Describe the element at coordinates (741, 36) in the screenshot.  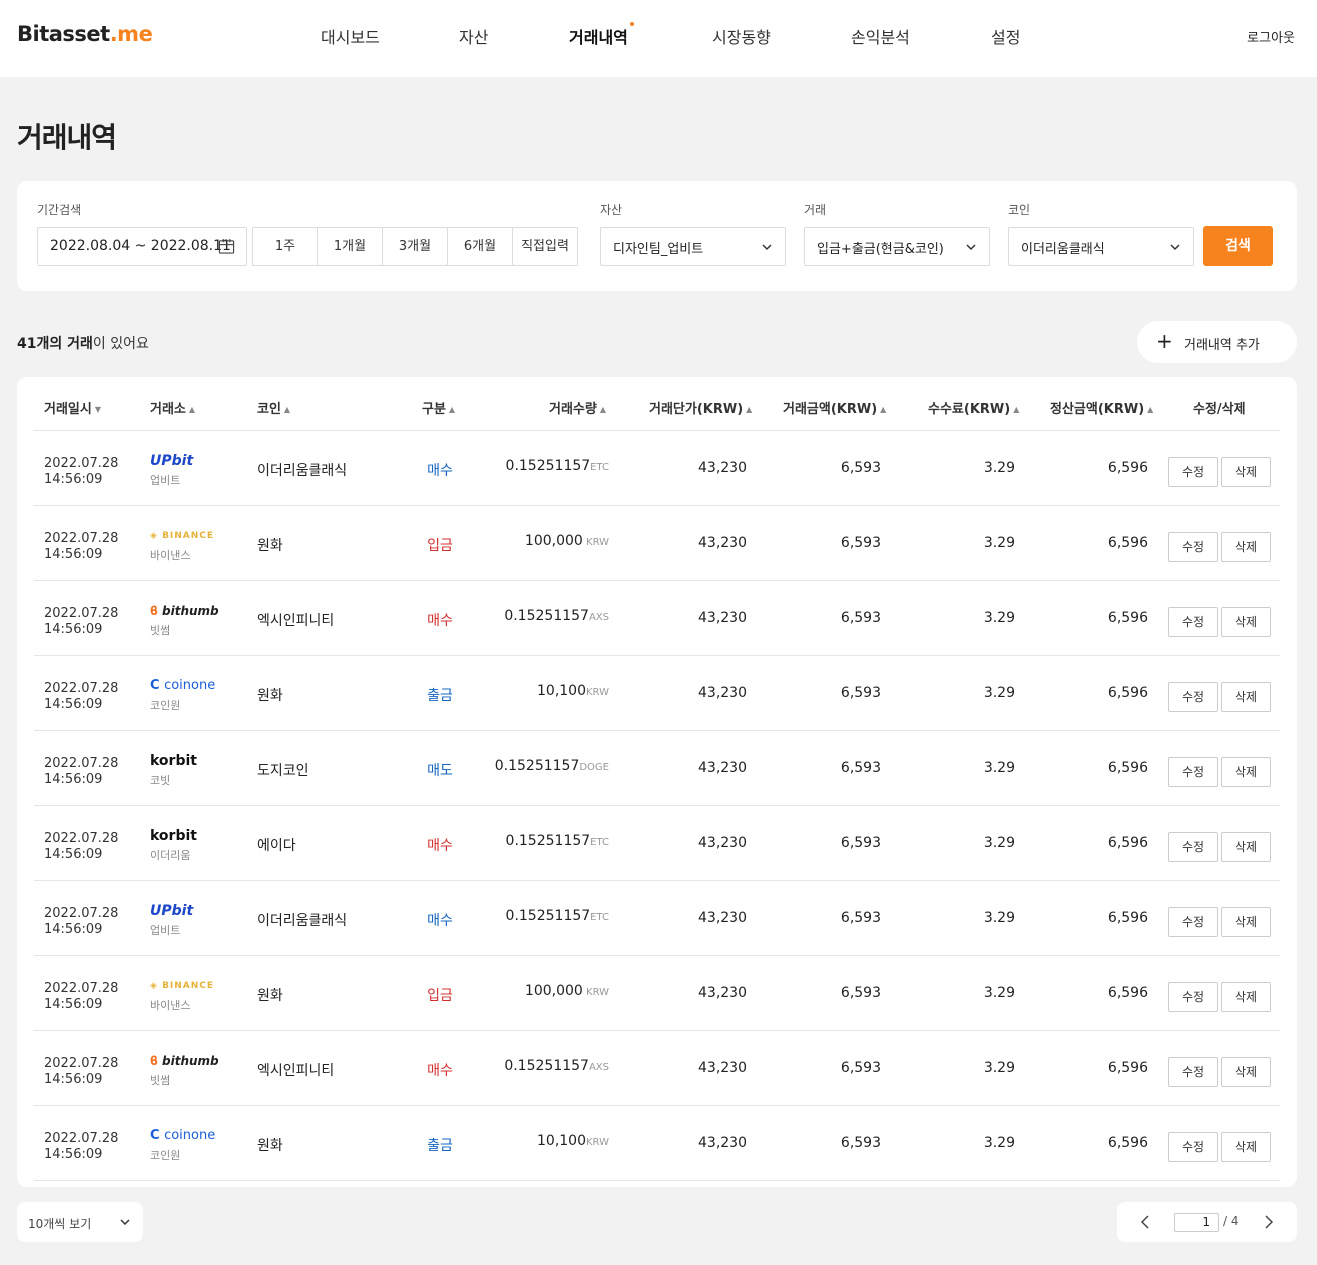
I see `nav-market: 시장동향` at that location.